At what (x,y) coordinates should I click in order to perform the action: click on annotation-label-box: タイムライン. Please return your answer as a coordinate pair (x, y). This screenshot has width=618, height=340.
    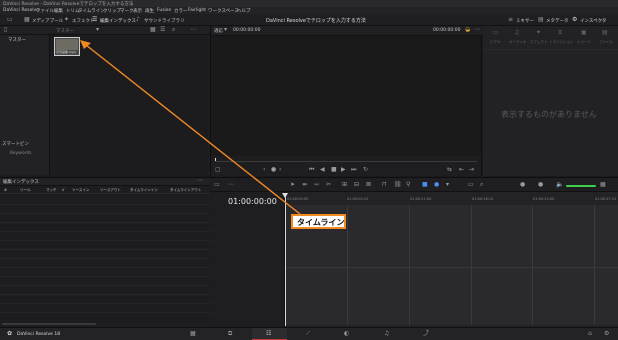
    Looking at the image, I should click on (318, 221).